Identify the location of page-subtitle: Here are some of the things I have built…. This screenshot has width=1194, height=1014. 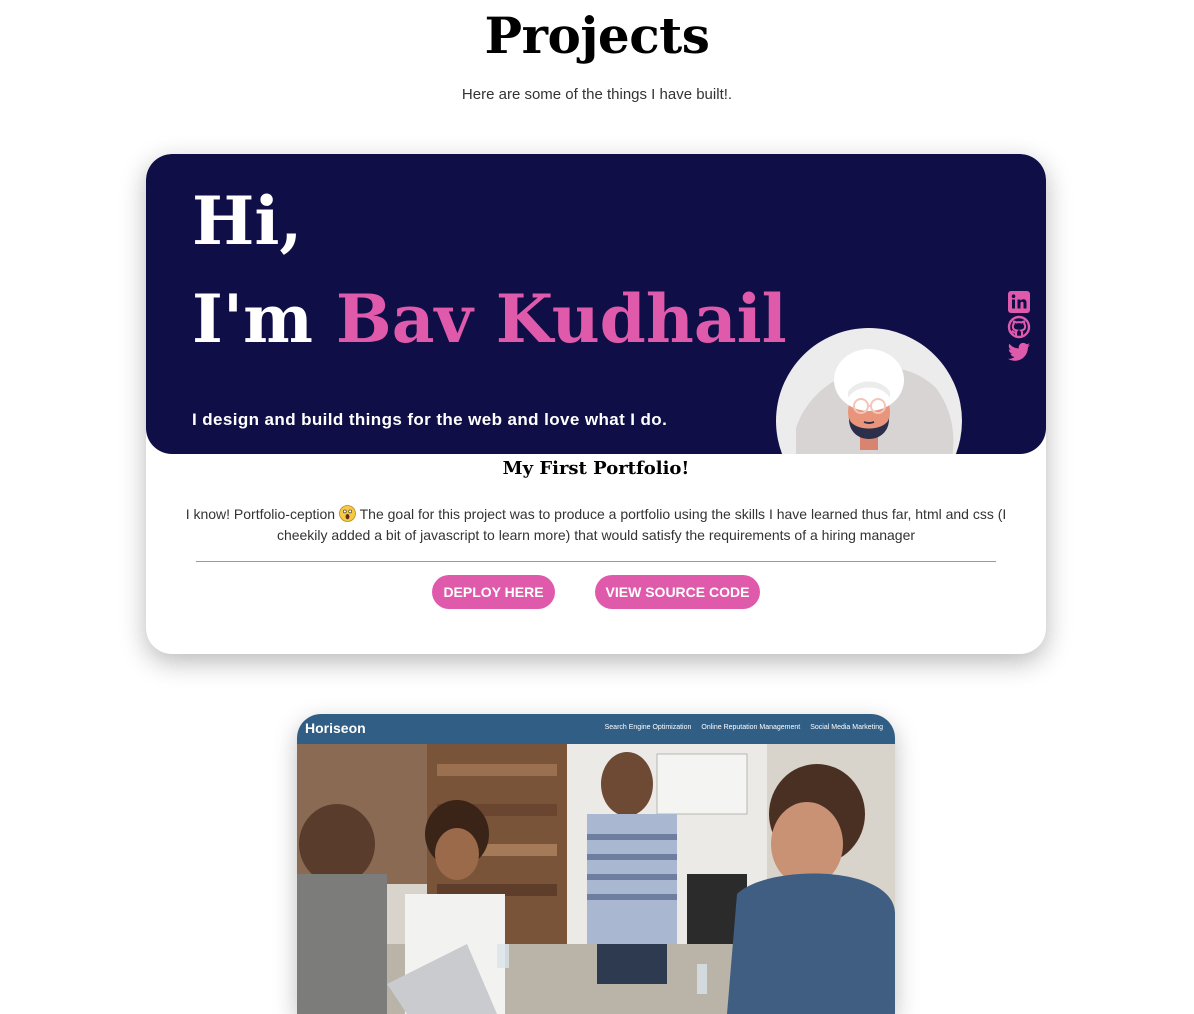
(597, 94).